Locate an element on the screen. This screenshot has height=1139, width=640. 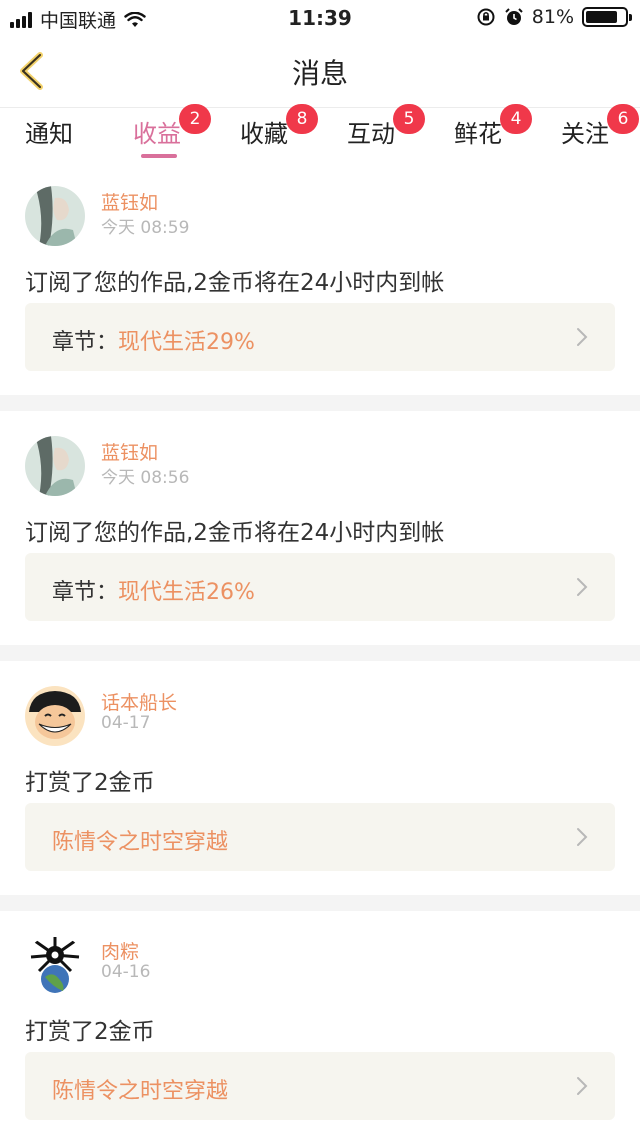
tab-earnings: 收益 2 is located at coordinates (172, 131).